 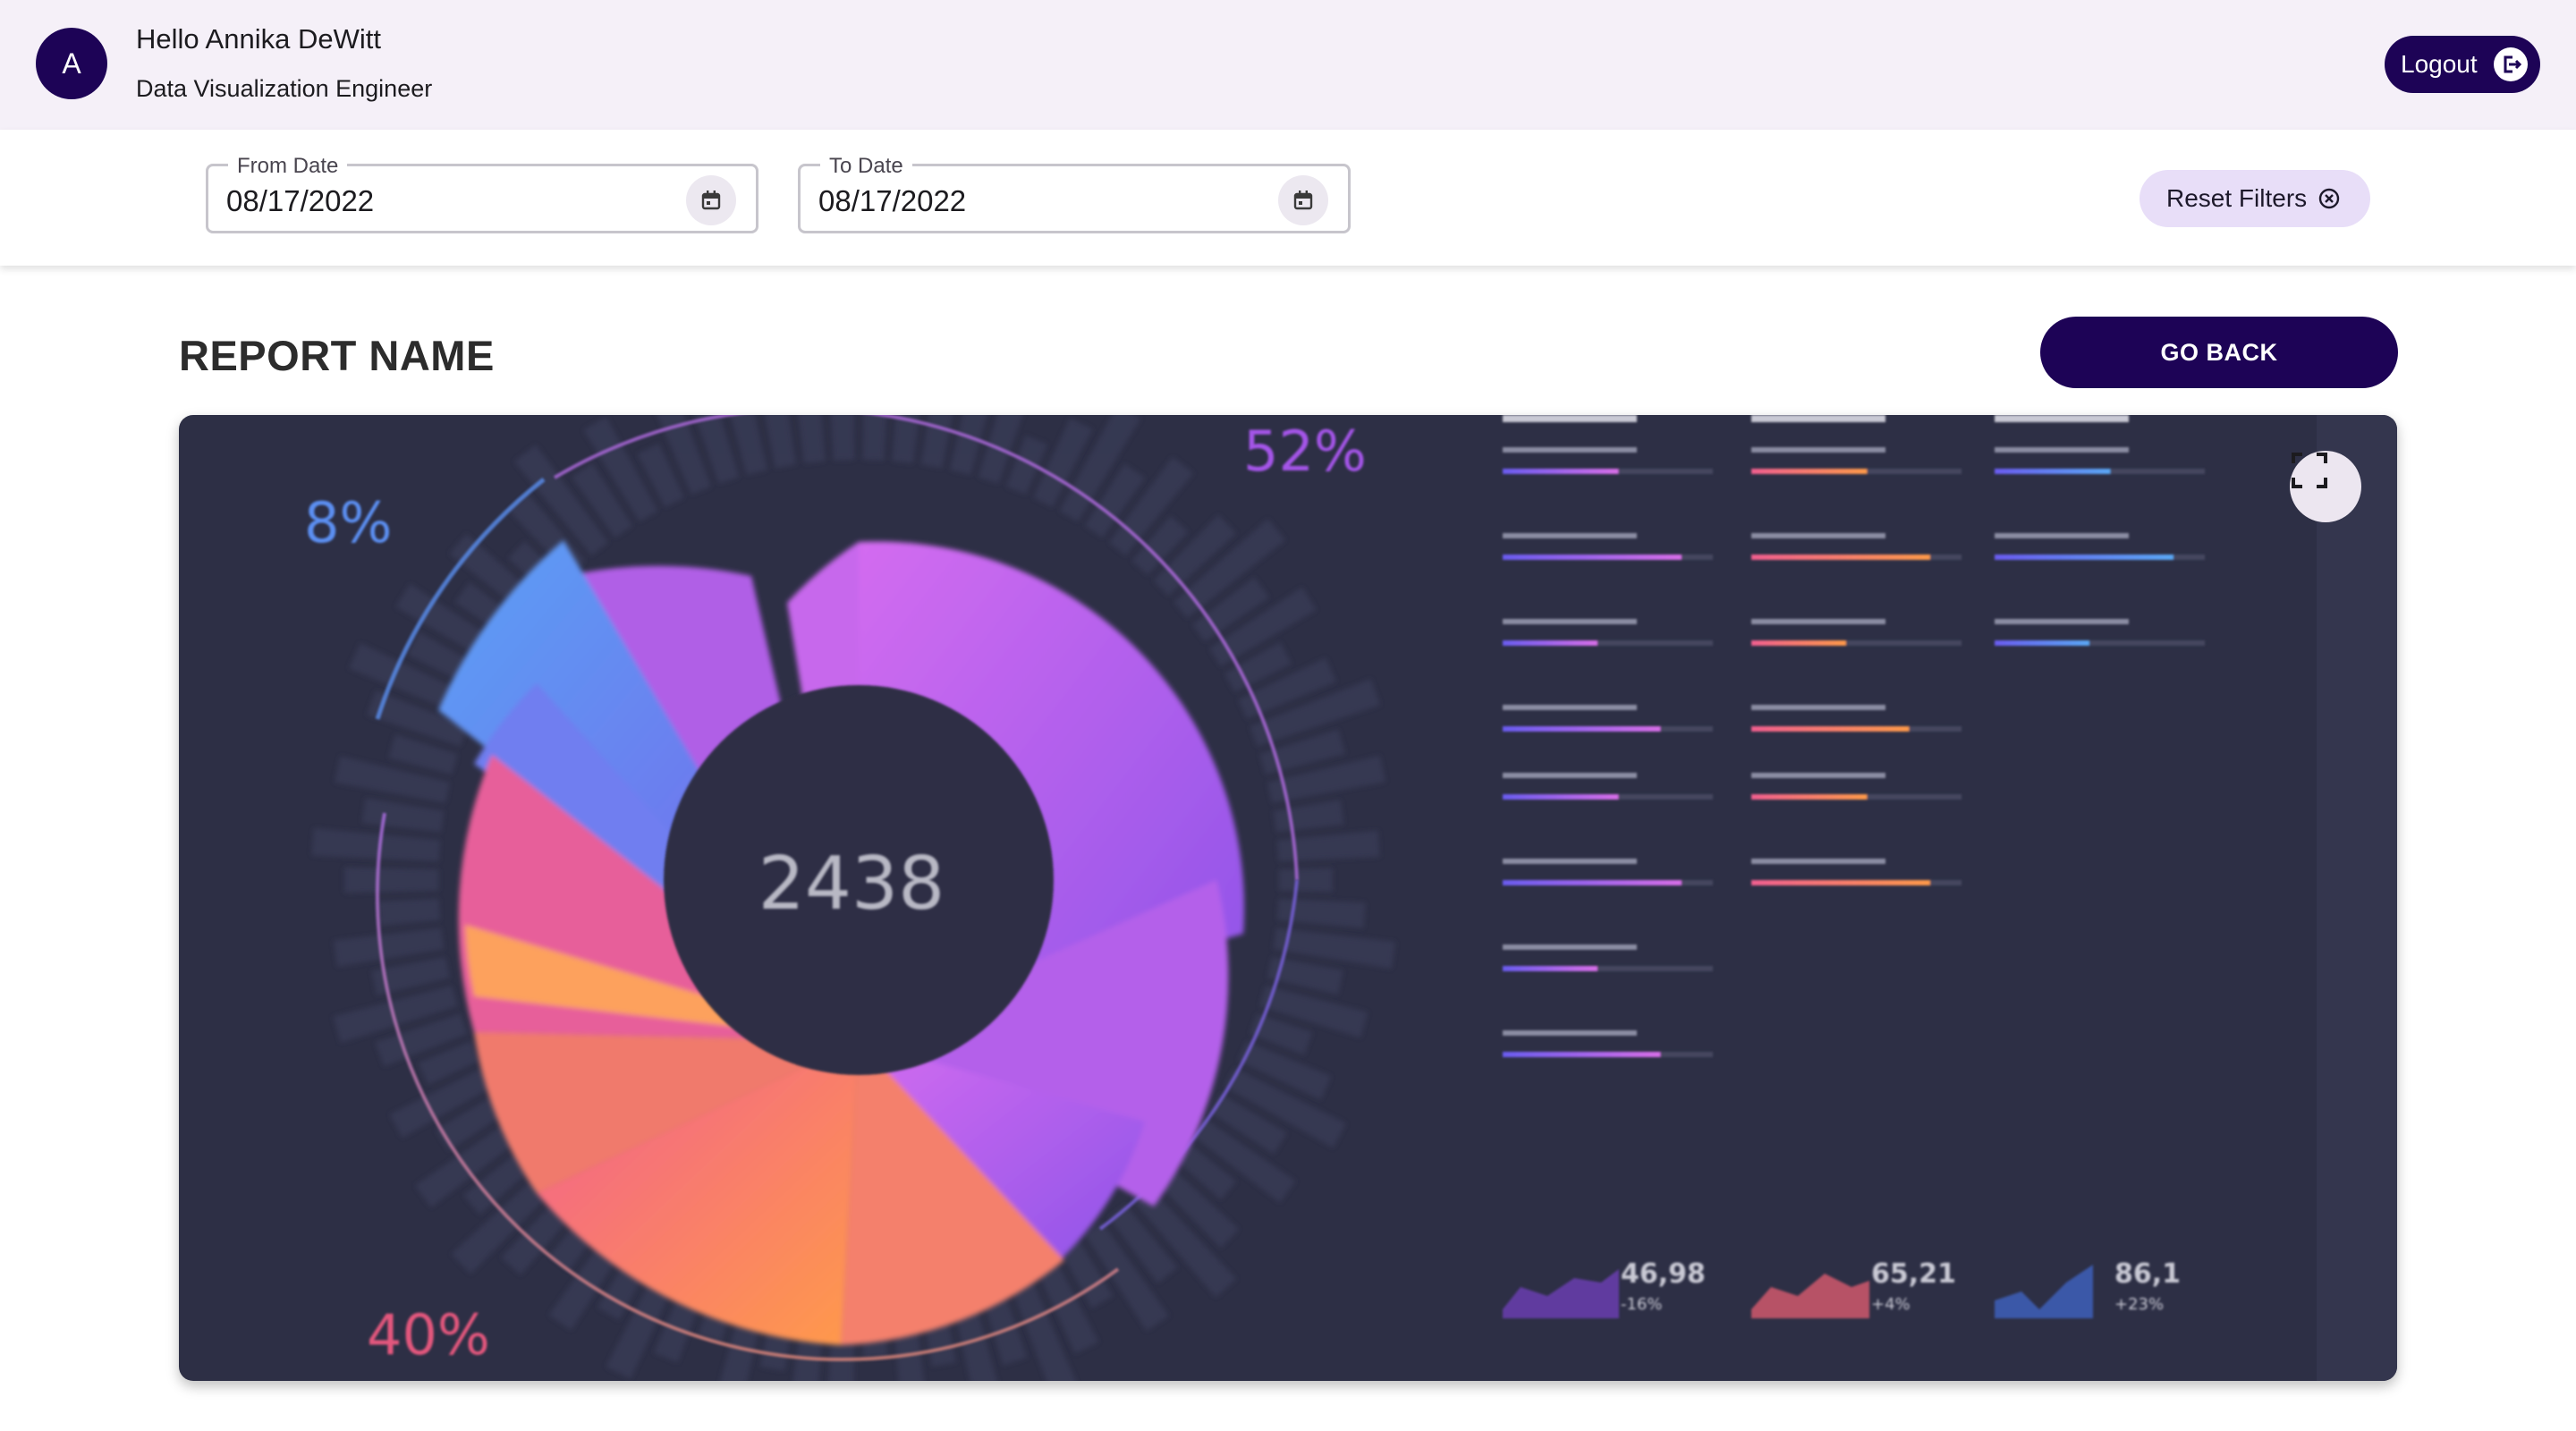 I want to click on filter-bar: From Date 08/17/2022 To Date 08/17/2022, so click(x=1288, y=198).